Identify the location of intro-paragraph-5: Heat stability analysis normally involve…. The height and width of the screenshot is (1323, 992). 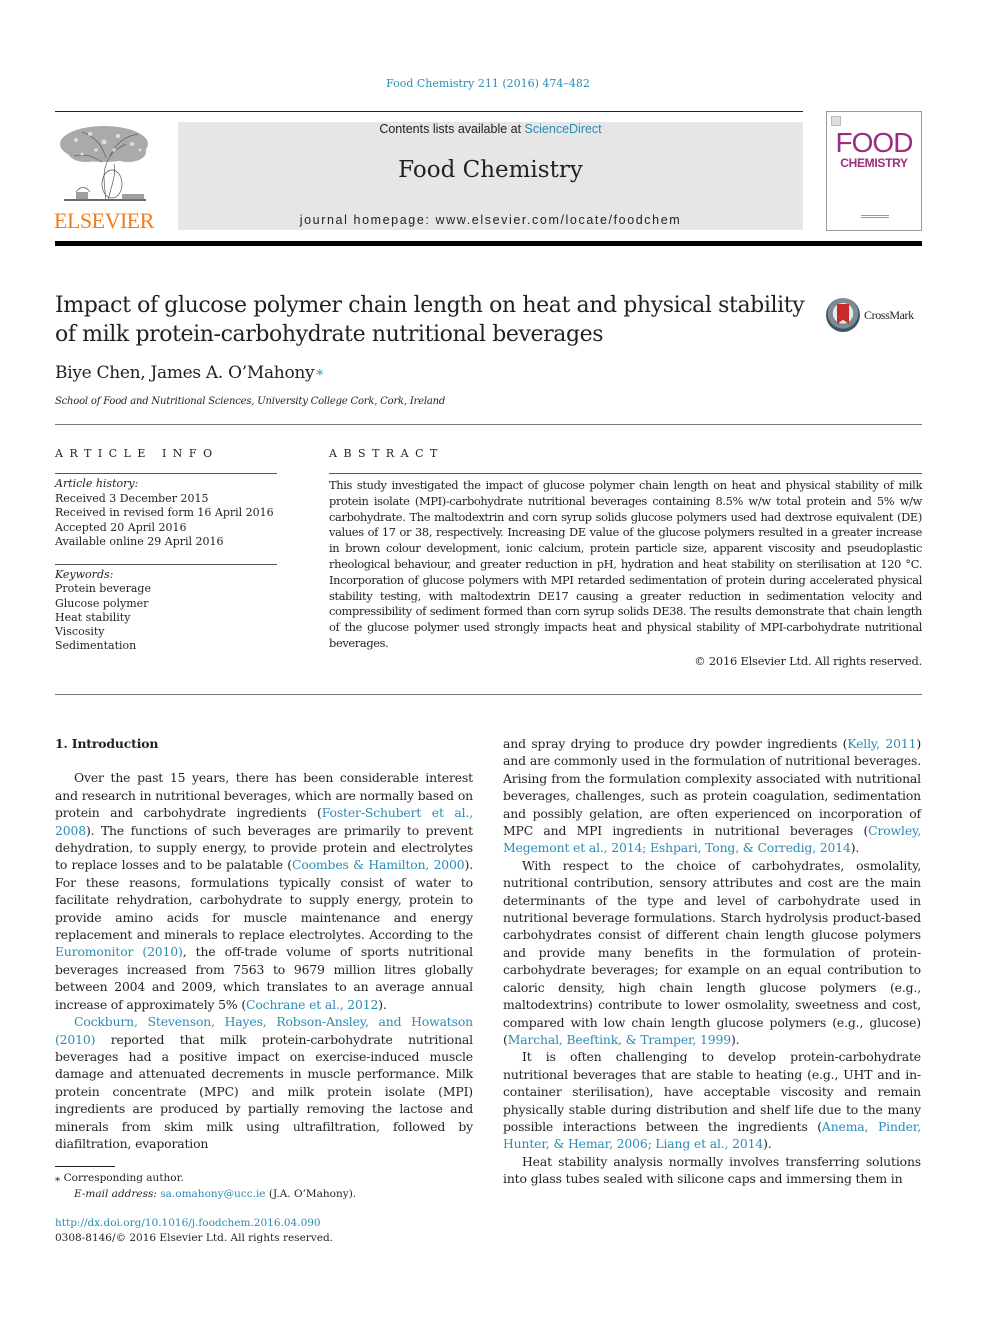
(712, 1170).